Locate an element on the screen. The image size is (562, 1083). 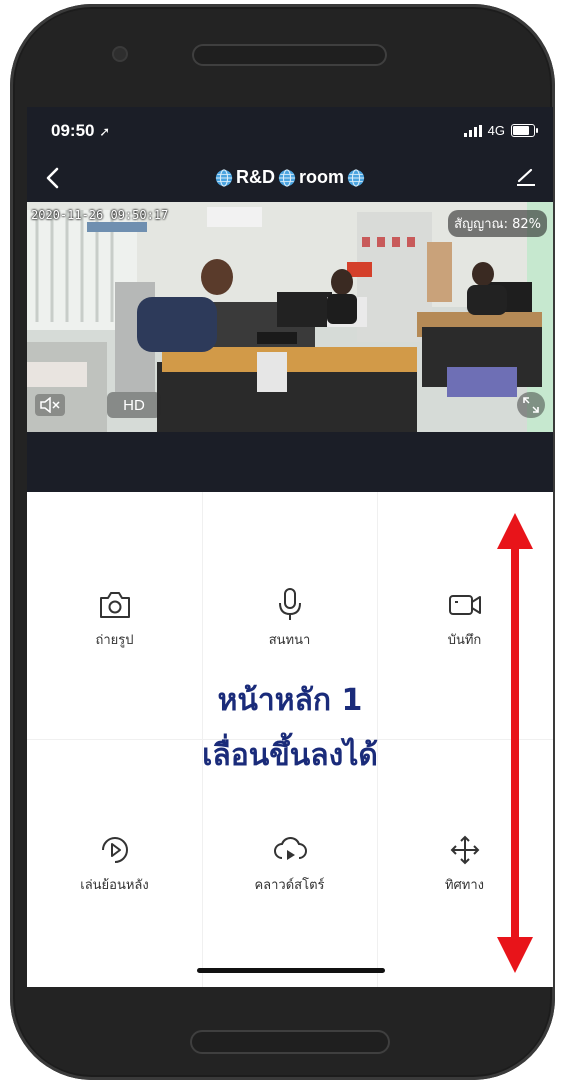
video-record-icon is located at coordinates (464, 605).